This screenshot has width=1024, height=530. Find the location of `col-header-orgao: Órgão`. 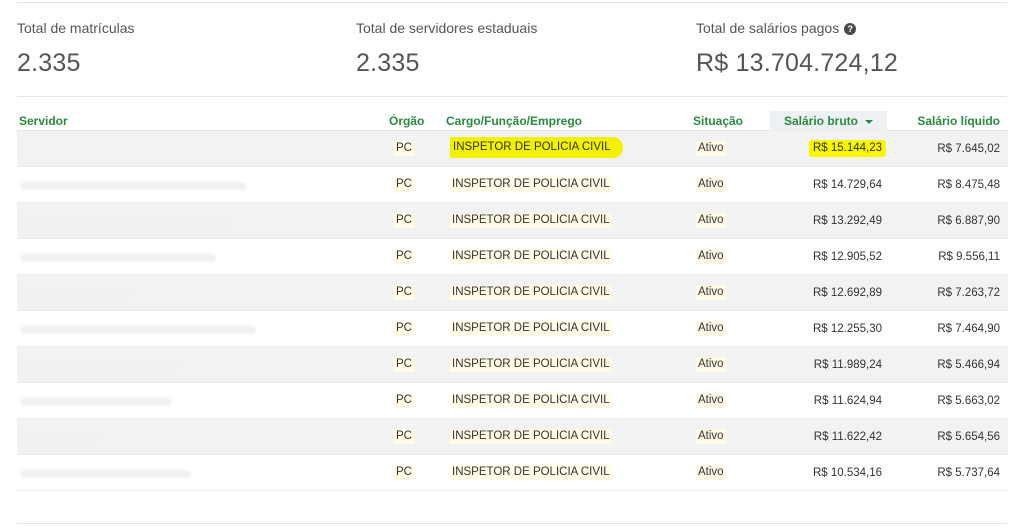

col-header-orgao: Órgão is located at coordinates (406, 121).